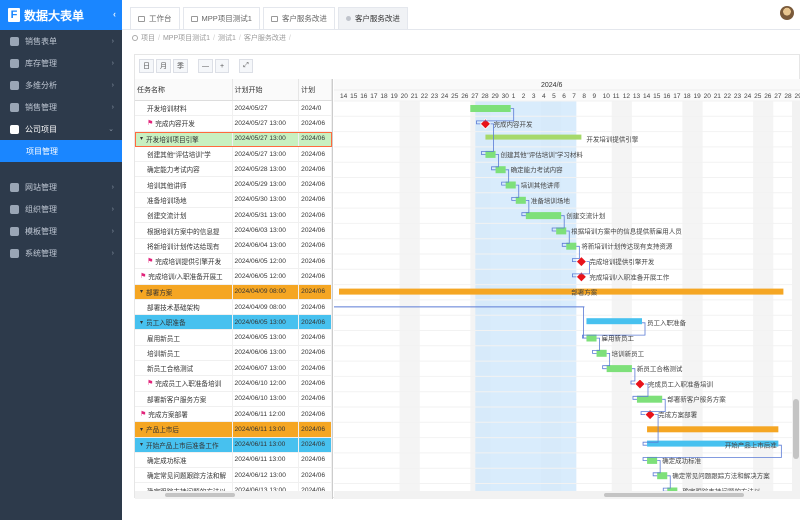 Image resolution: width=800 pixels, height=520 pixels. What do you see at coordinates (233, 154) in the screenshot?
I see `task-row: 创建其他“评估培训”学 2024/05/27 13:00 2024/06` at bounding box center [233, 154].